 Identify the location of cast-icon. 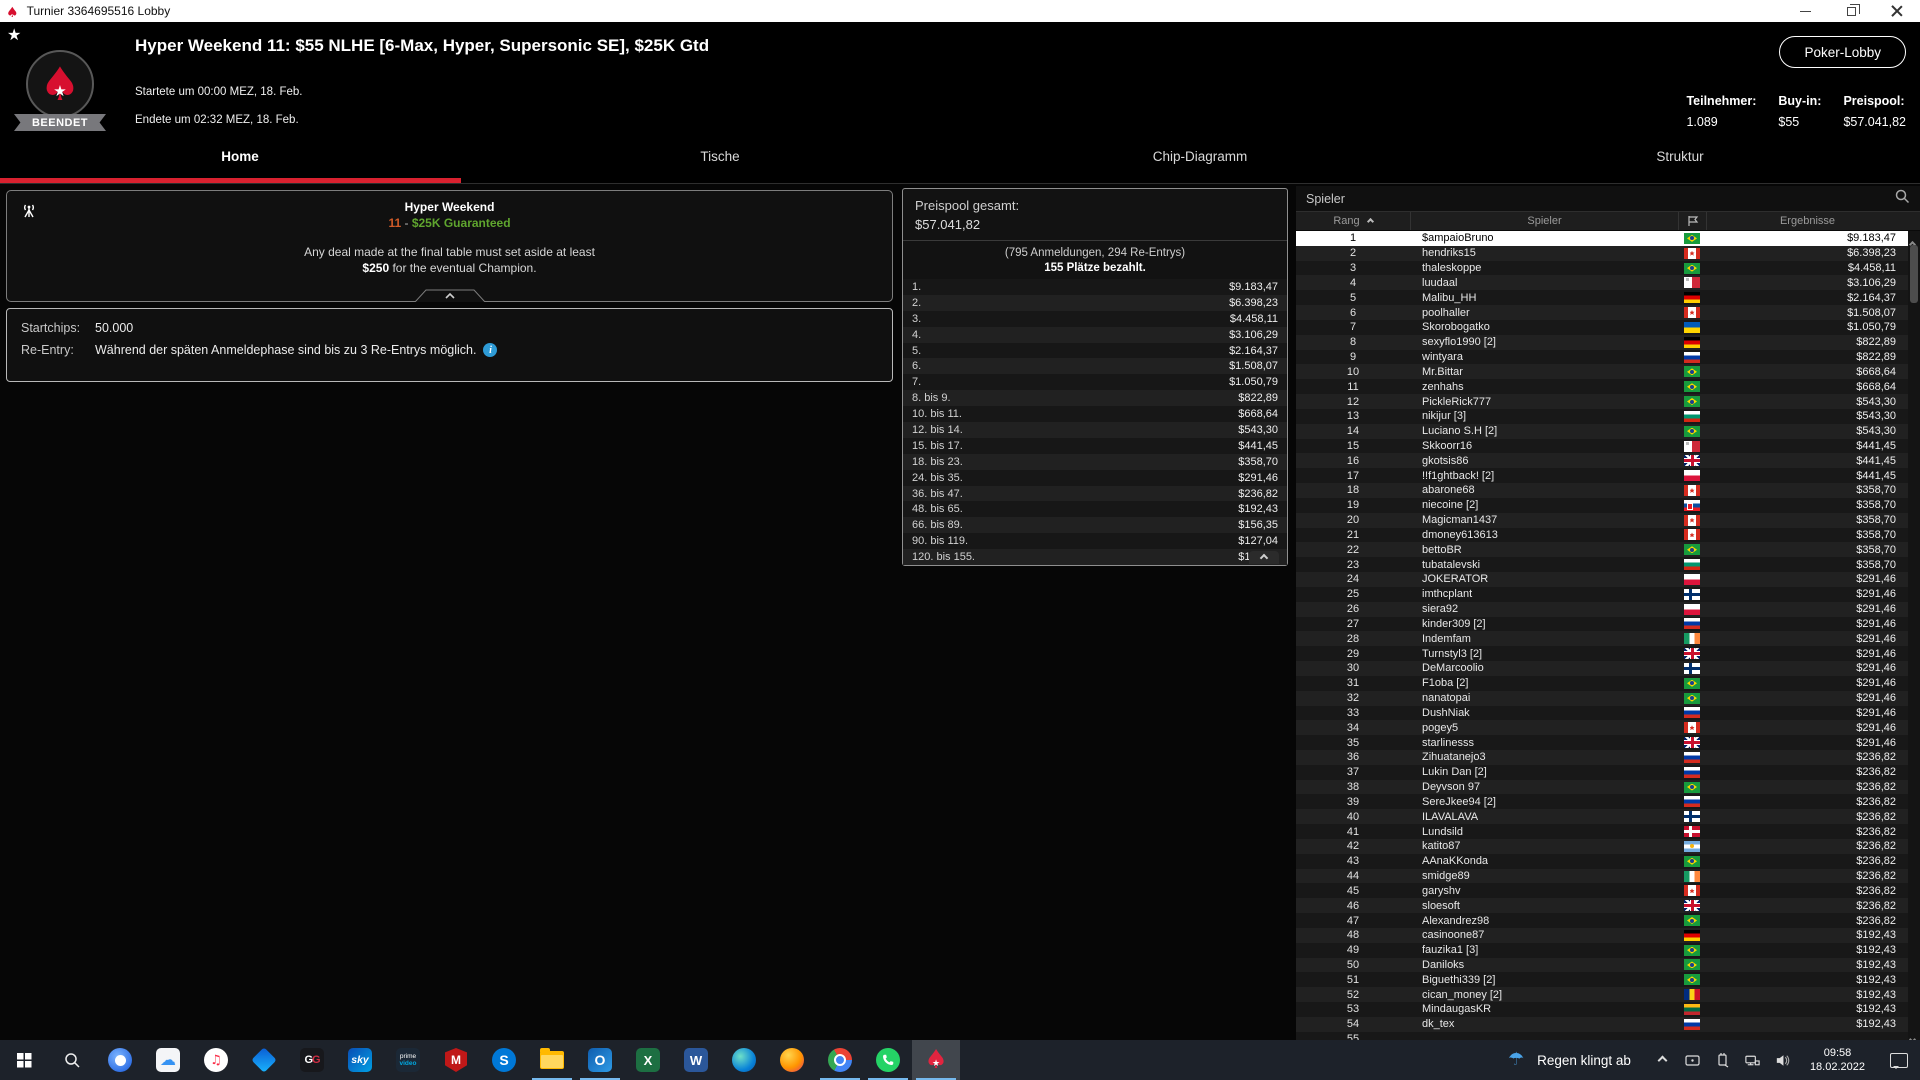
(1692, 1060).